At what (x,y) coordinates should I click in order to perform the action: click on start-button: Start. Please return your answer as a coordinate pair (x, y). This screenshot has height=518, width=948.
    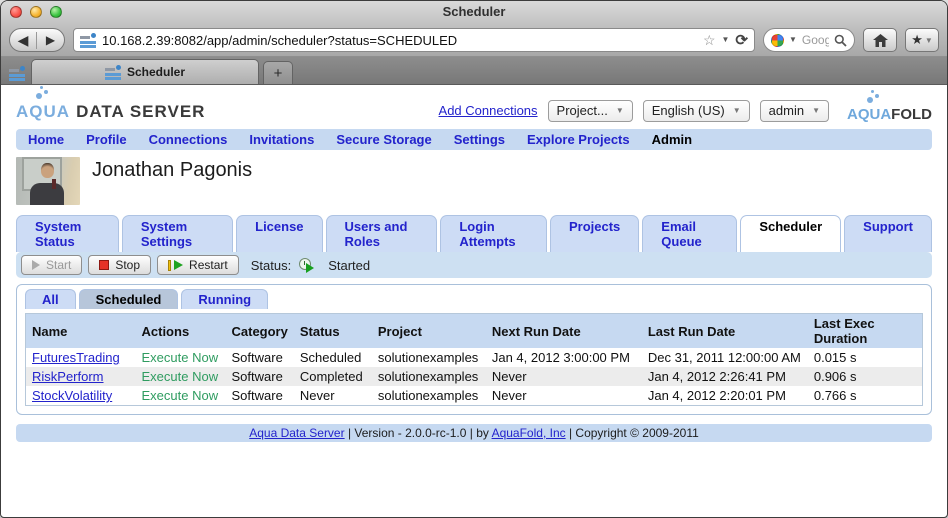
    Looking at the image, I should click on (52, 265).